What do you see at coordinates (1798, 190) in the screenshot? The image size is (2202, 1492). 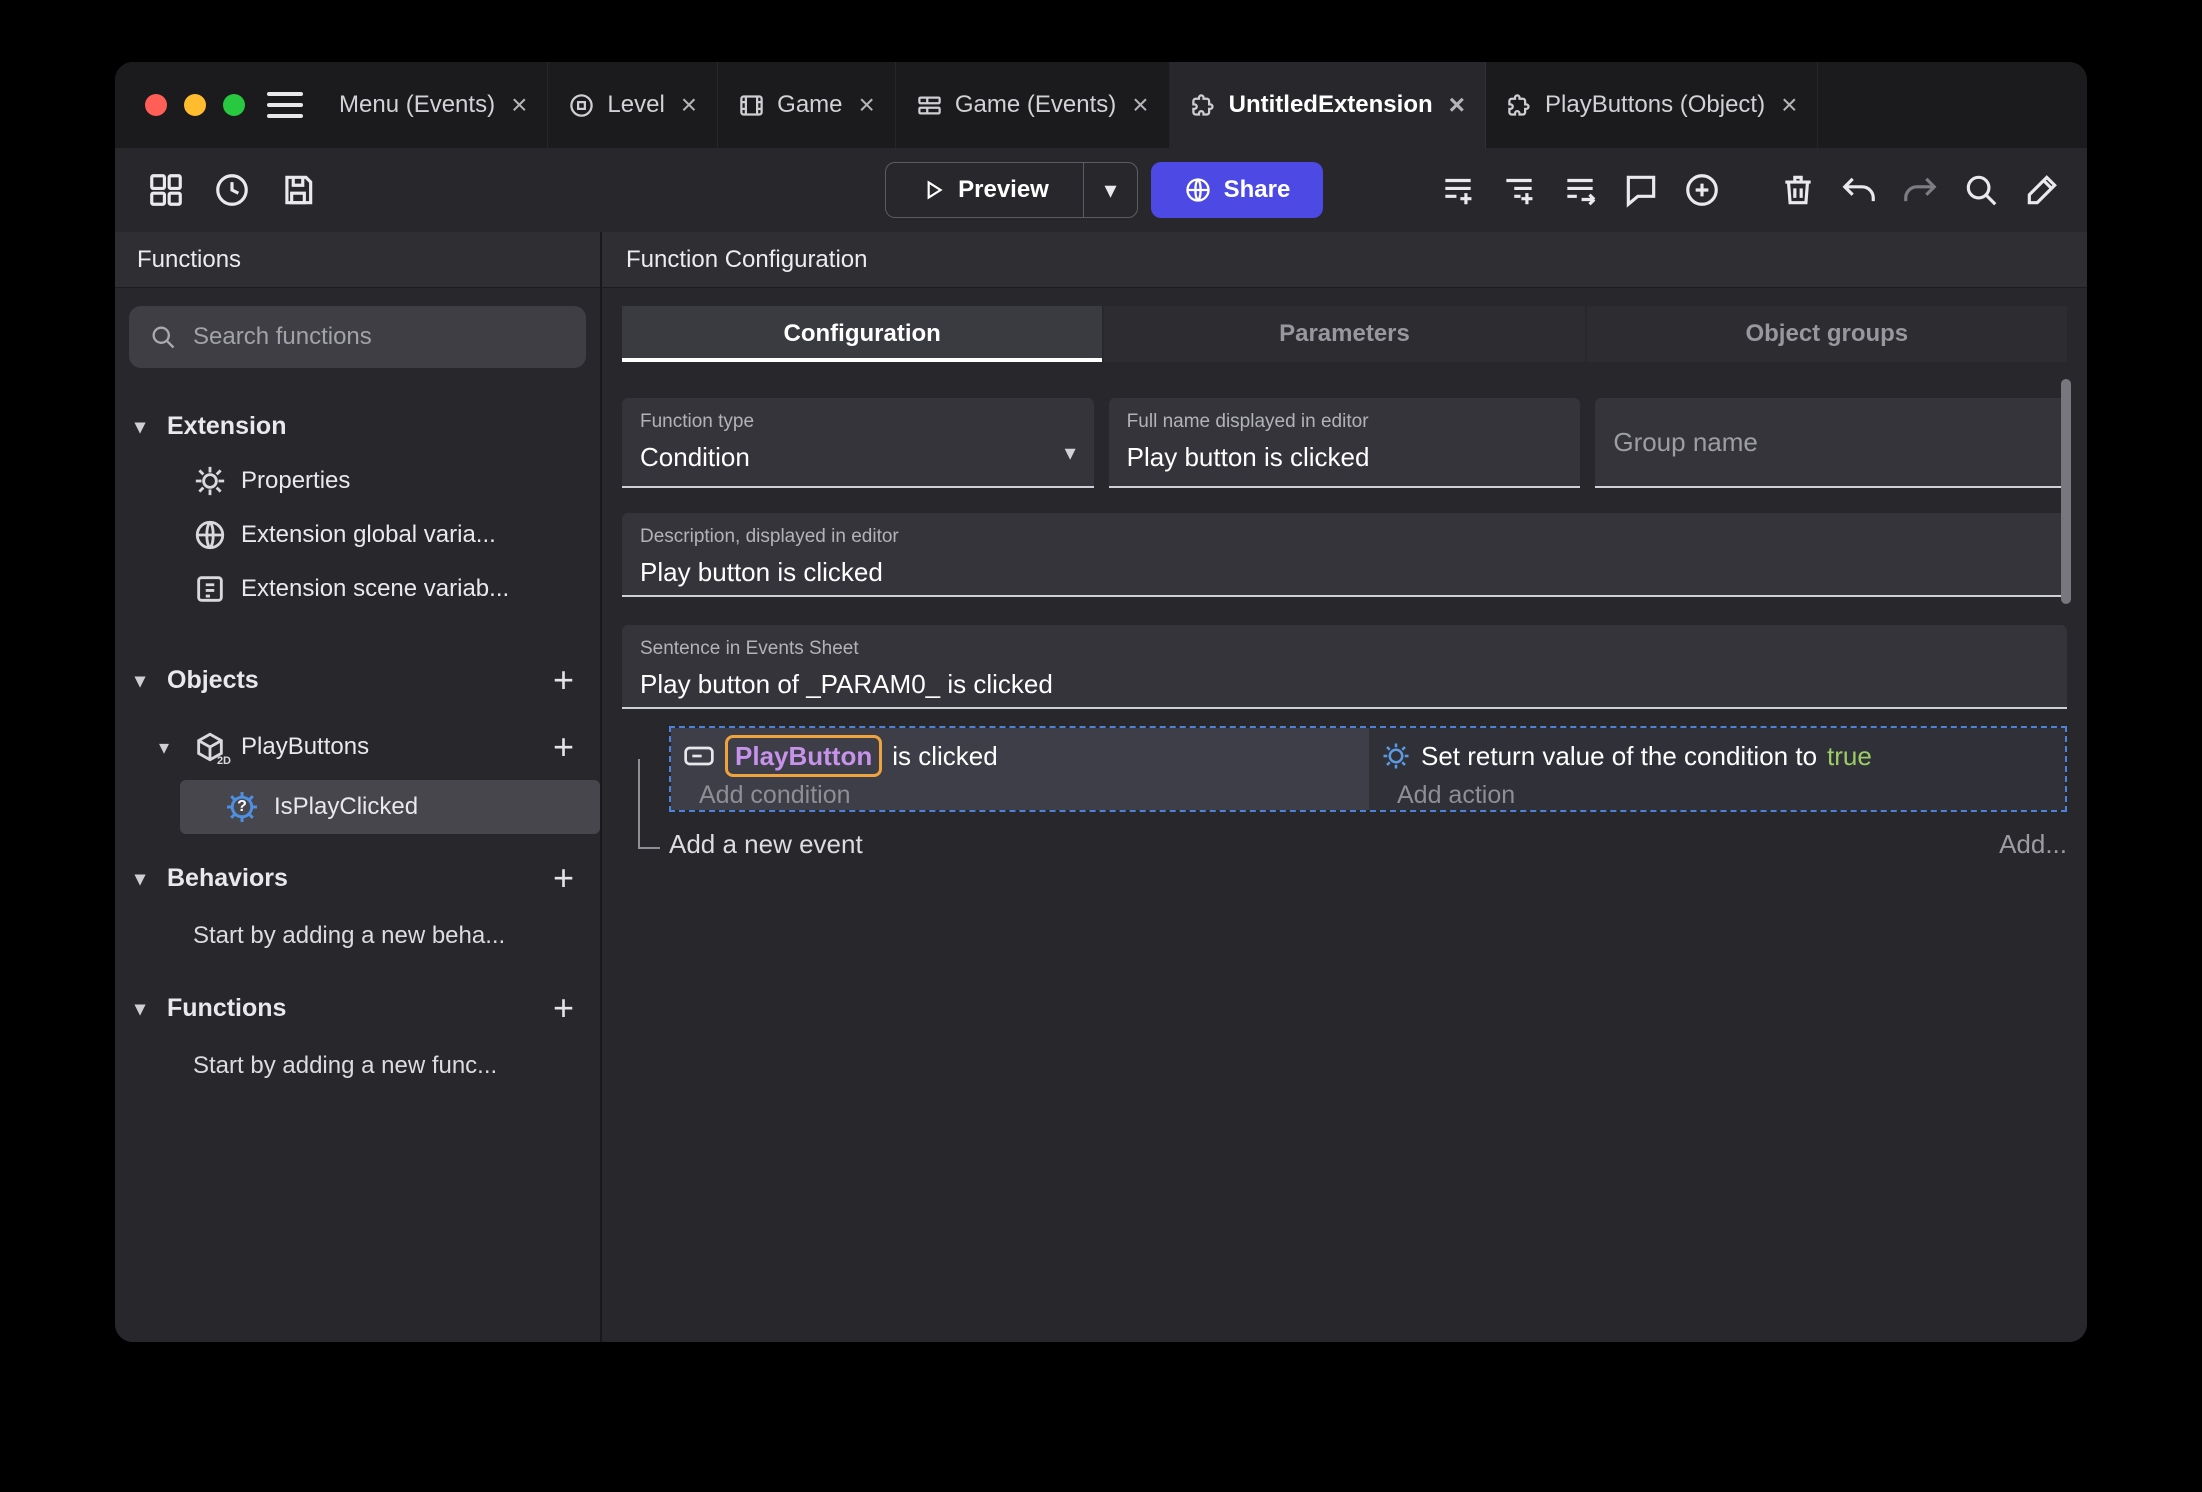 I see `trash-icon` at bounding box center [1798, 190].